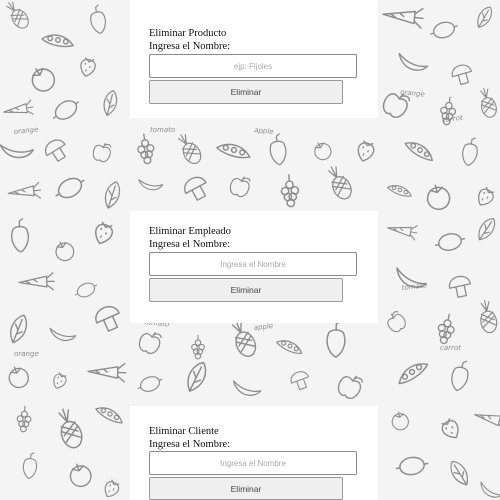  What do you see at coordinates (188, 33) in the screenshot?
I see `delete-product-title: Eliminar Producto` at bounding box center [188, 33].